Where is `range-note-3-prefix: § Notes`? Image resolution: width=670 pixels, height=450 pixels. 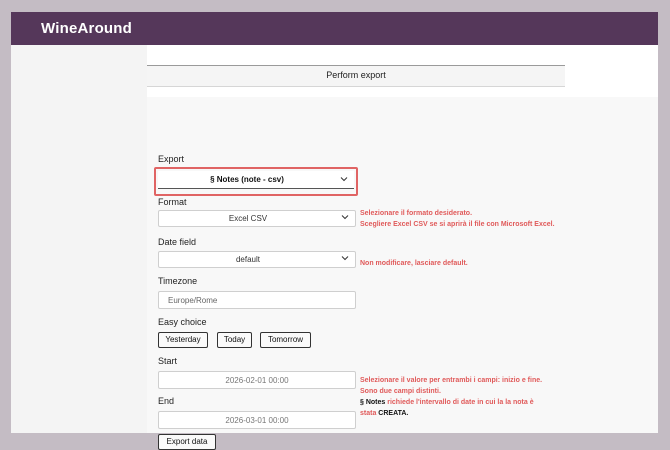 range-note-3-prefix: § Notes is located at coordinates (373, 402).